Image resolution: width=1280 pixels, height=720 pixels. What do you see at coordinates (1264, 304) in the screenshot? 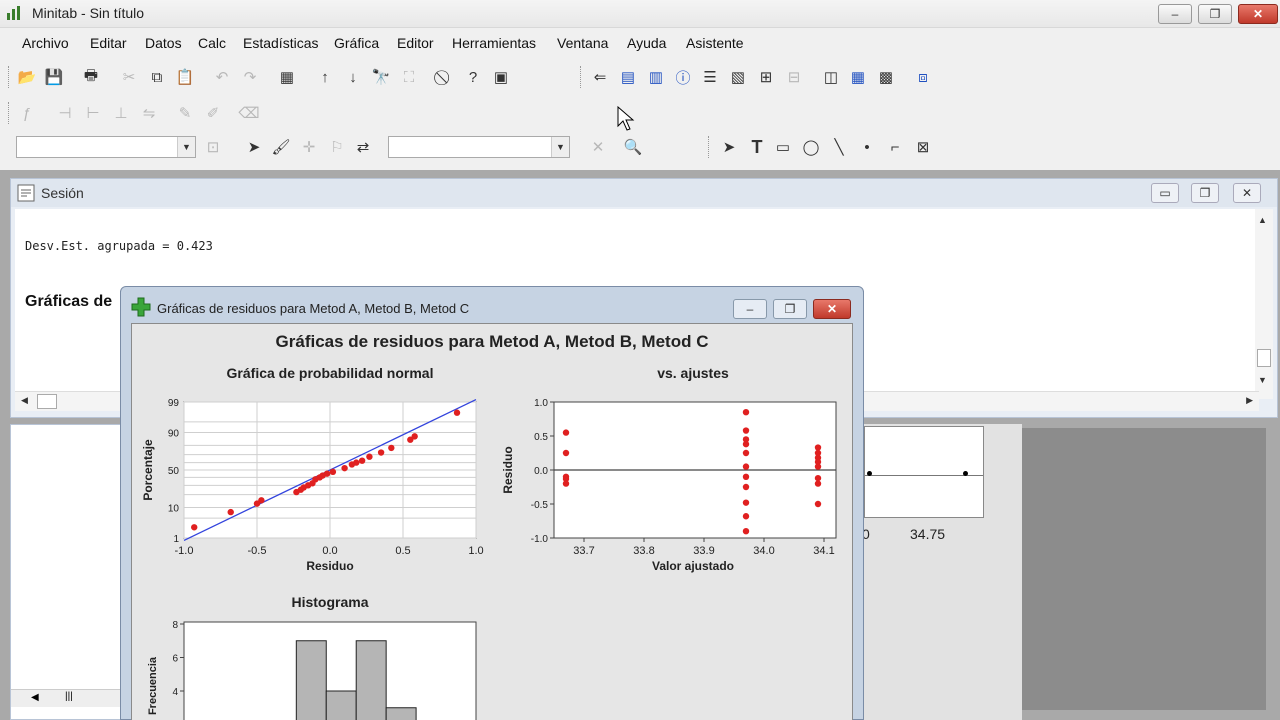
I see `session-vertical-scrollbar: ▲ ▼` at bounding box center [1264, 304].